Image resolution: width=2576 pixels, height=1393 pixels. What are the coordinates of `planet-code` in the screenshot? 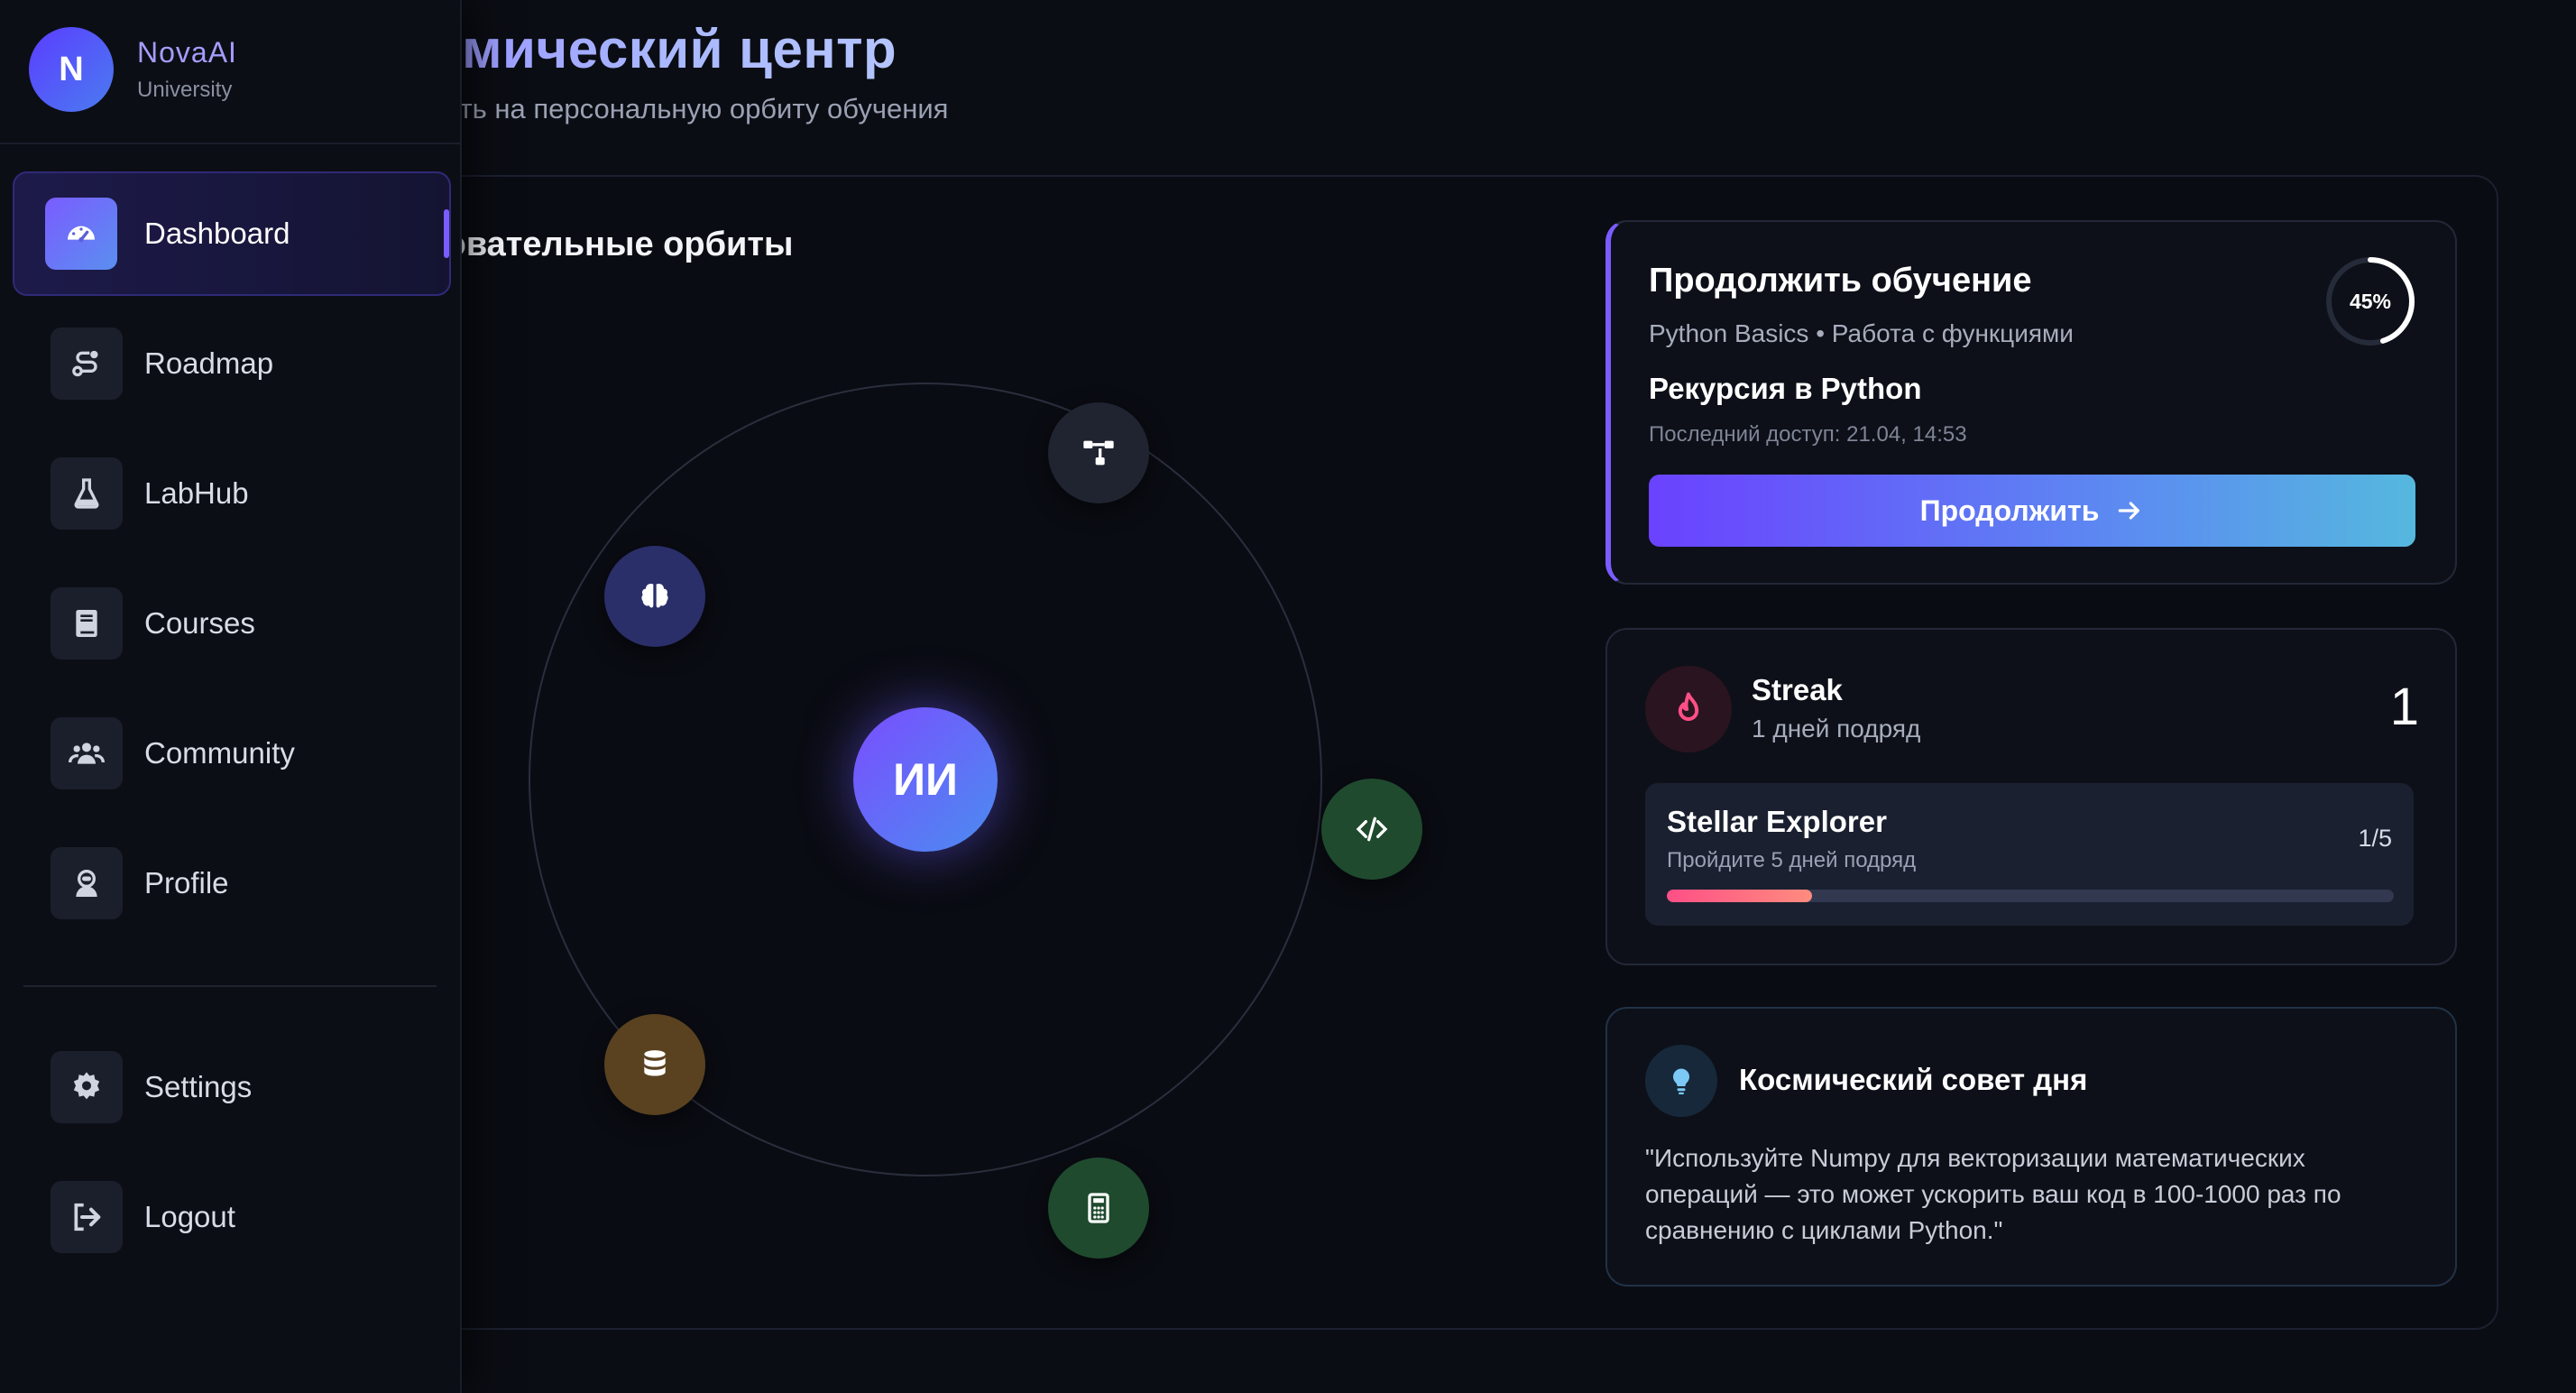 It's located at (1371, 829).